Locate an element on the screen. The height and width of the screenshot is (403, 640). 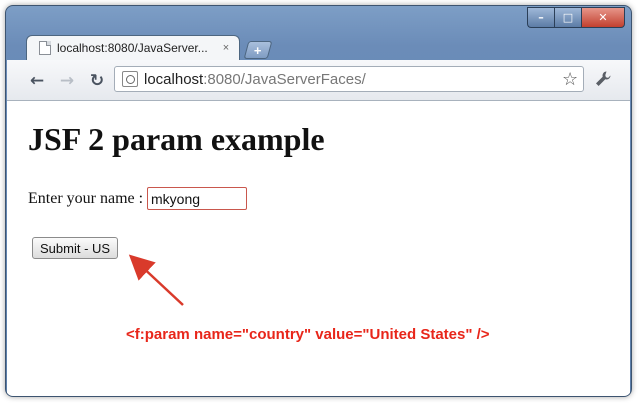
close-tab-icon: × is located at coordinates (226, 48).